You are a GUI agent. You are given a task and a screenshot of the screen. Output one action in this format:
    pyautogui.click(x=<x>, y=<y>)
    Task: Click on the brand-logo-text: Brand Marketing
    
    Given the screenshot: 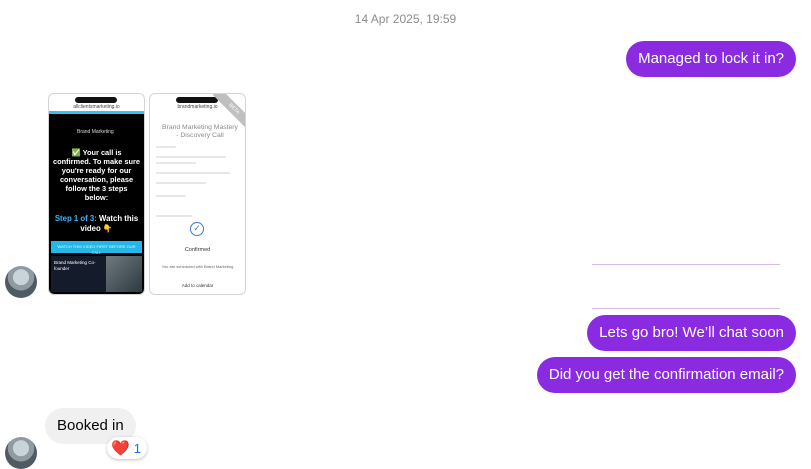 What is the action you would take?
    pyautogui.click(x=95, y=132)
    